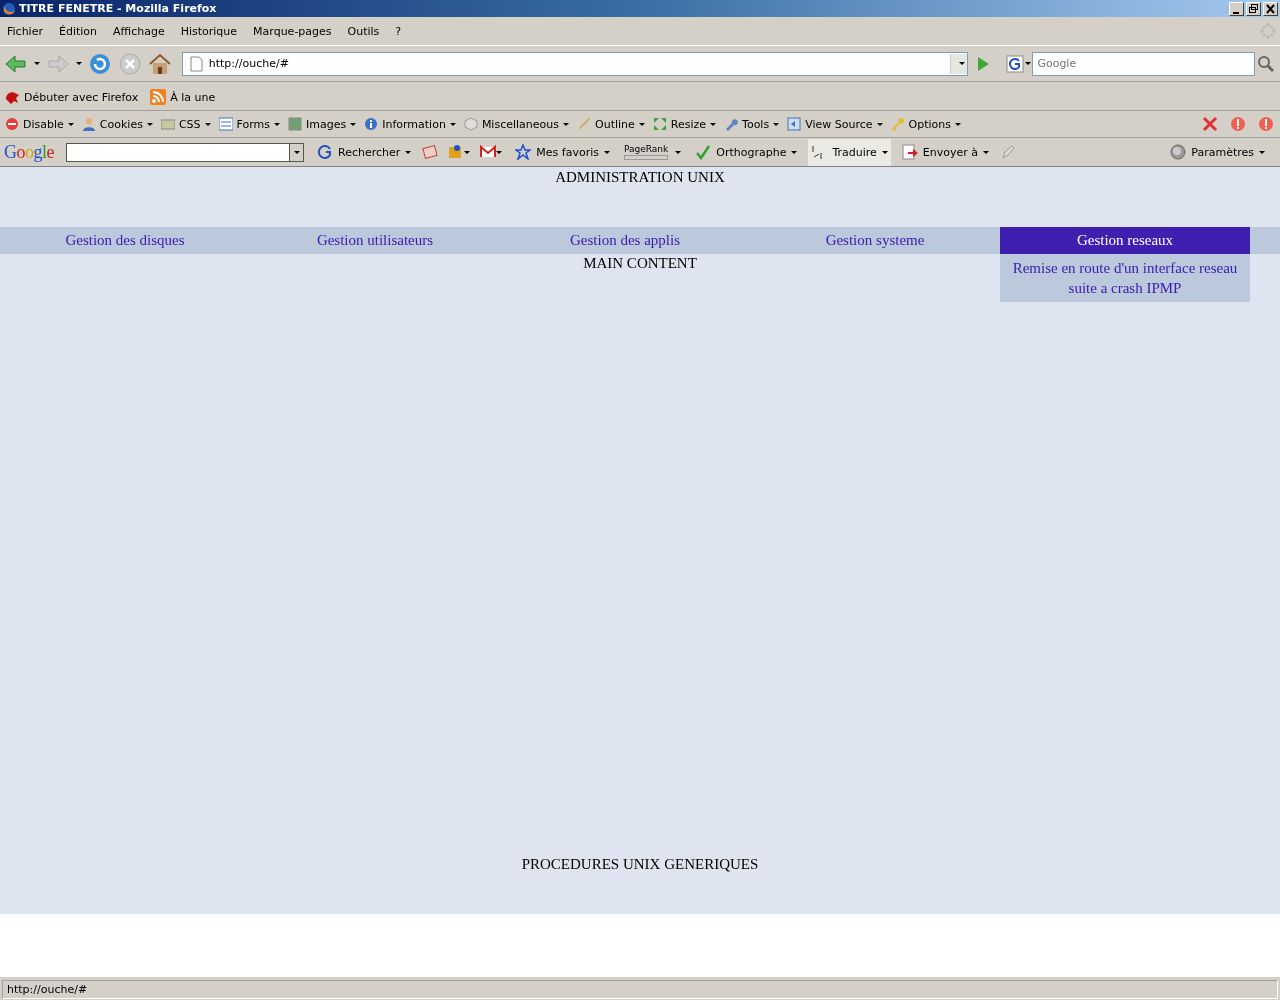 The image size is (1280, 1000). I want to click on toolbar-menu-button: View Source, so click(835, 124).